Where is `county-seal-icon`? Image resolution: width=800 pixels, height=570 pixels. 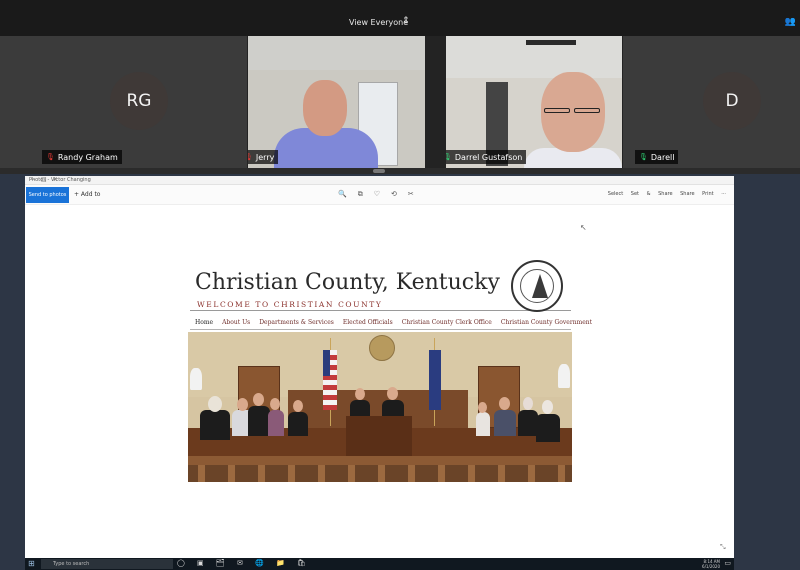 county-seal-icon is located at coordinates (537, 286).